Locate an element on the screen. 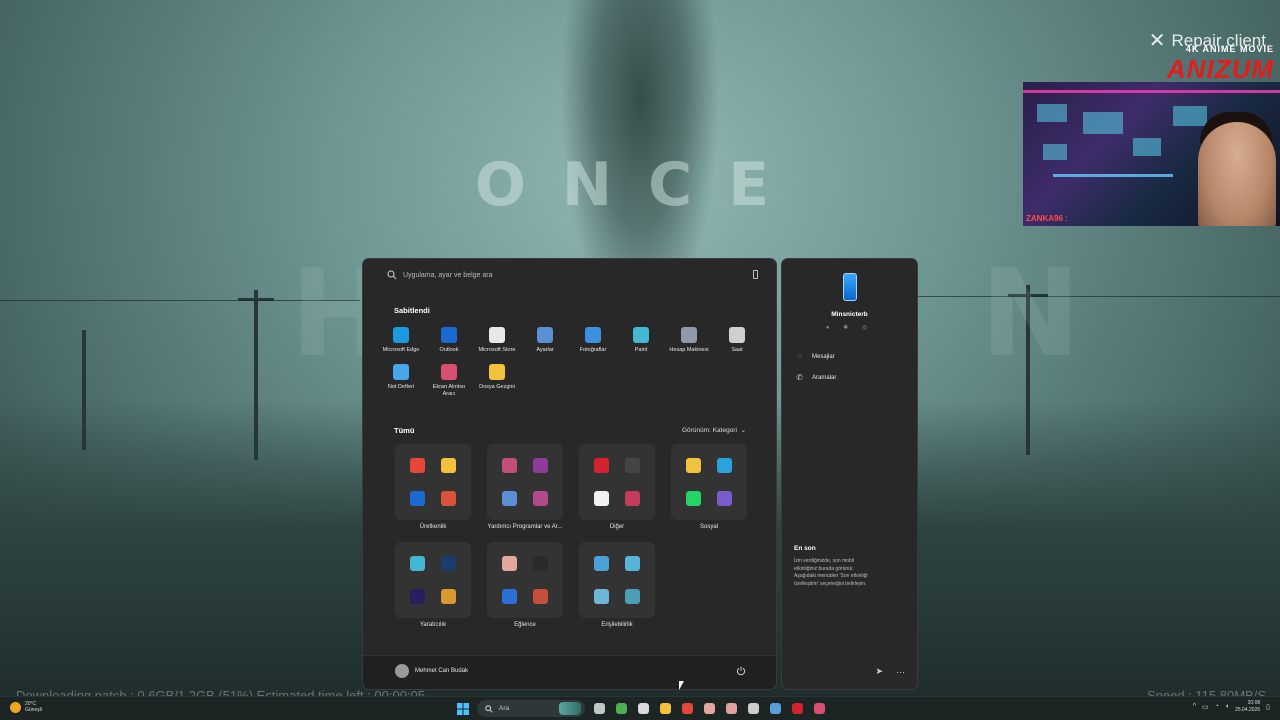 The width and height of the screenshot is (1280, 720). steam-icon is located at coordinates (775, 709).